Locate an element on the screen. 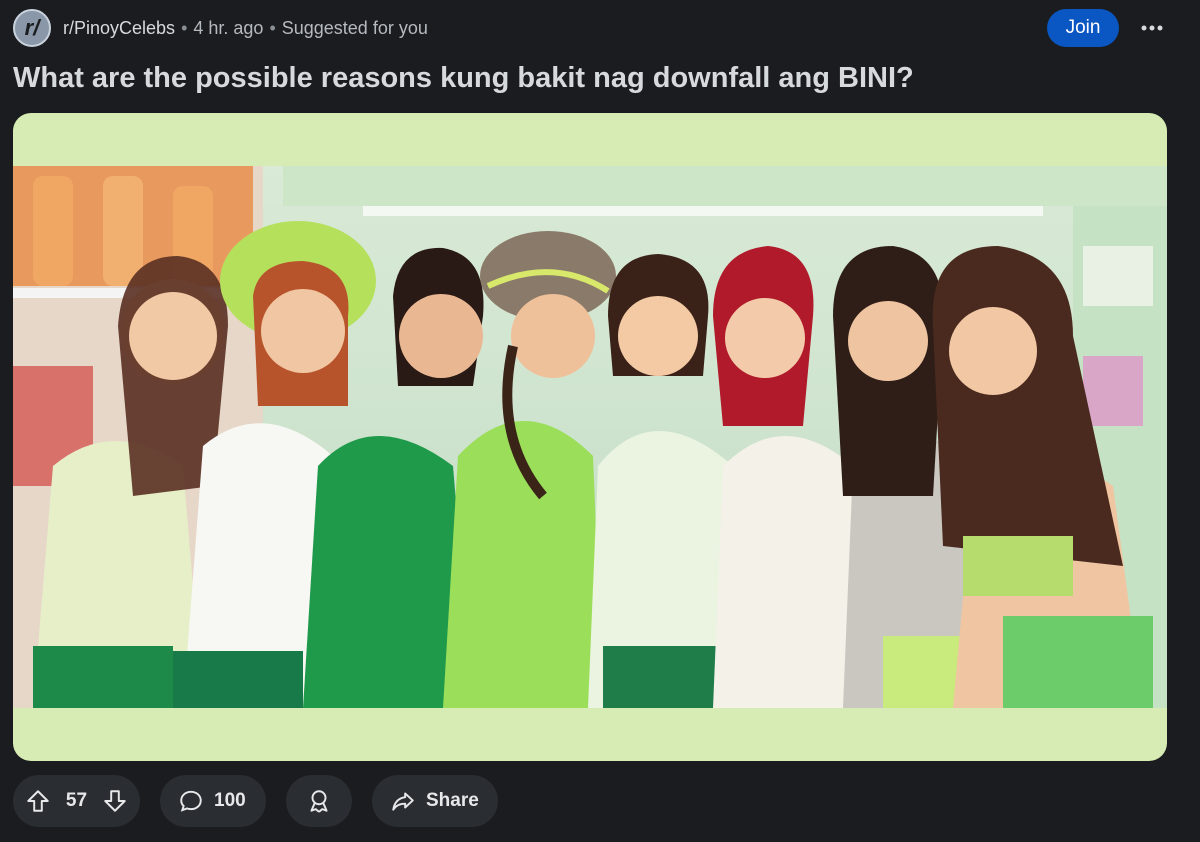 The image size is (1200, 842). award-icon is located at coordinates (319, 801).